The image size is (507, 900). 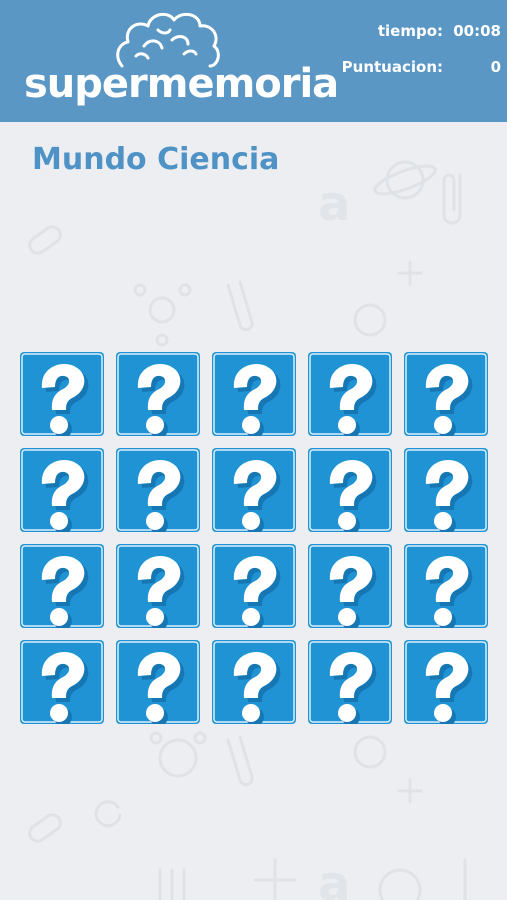 What do you see at coordinates (495, 67) in the screenshot?
I see `score-value: 0` at bounding box center [495, 67].